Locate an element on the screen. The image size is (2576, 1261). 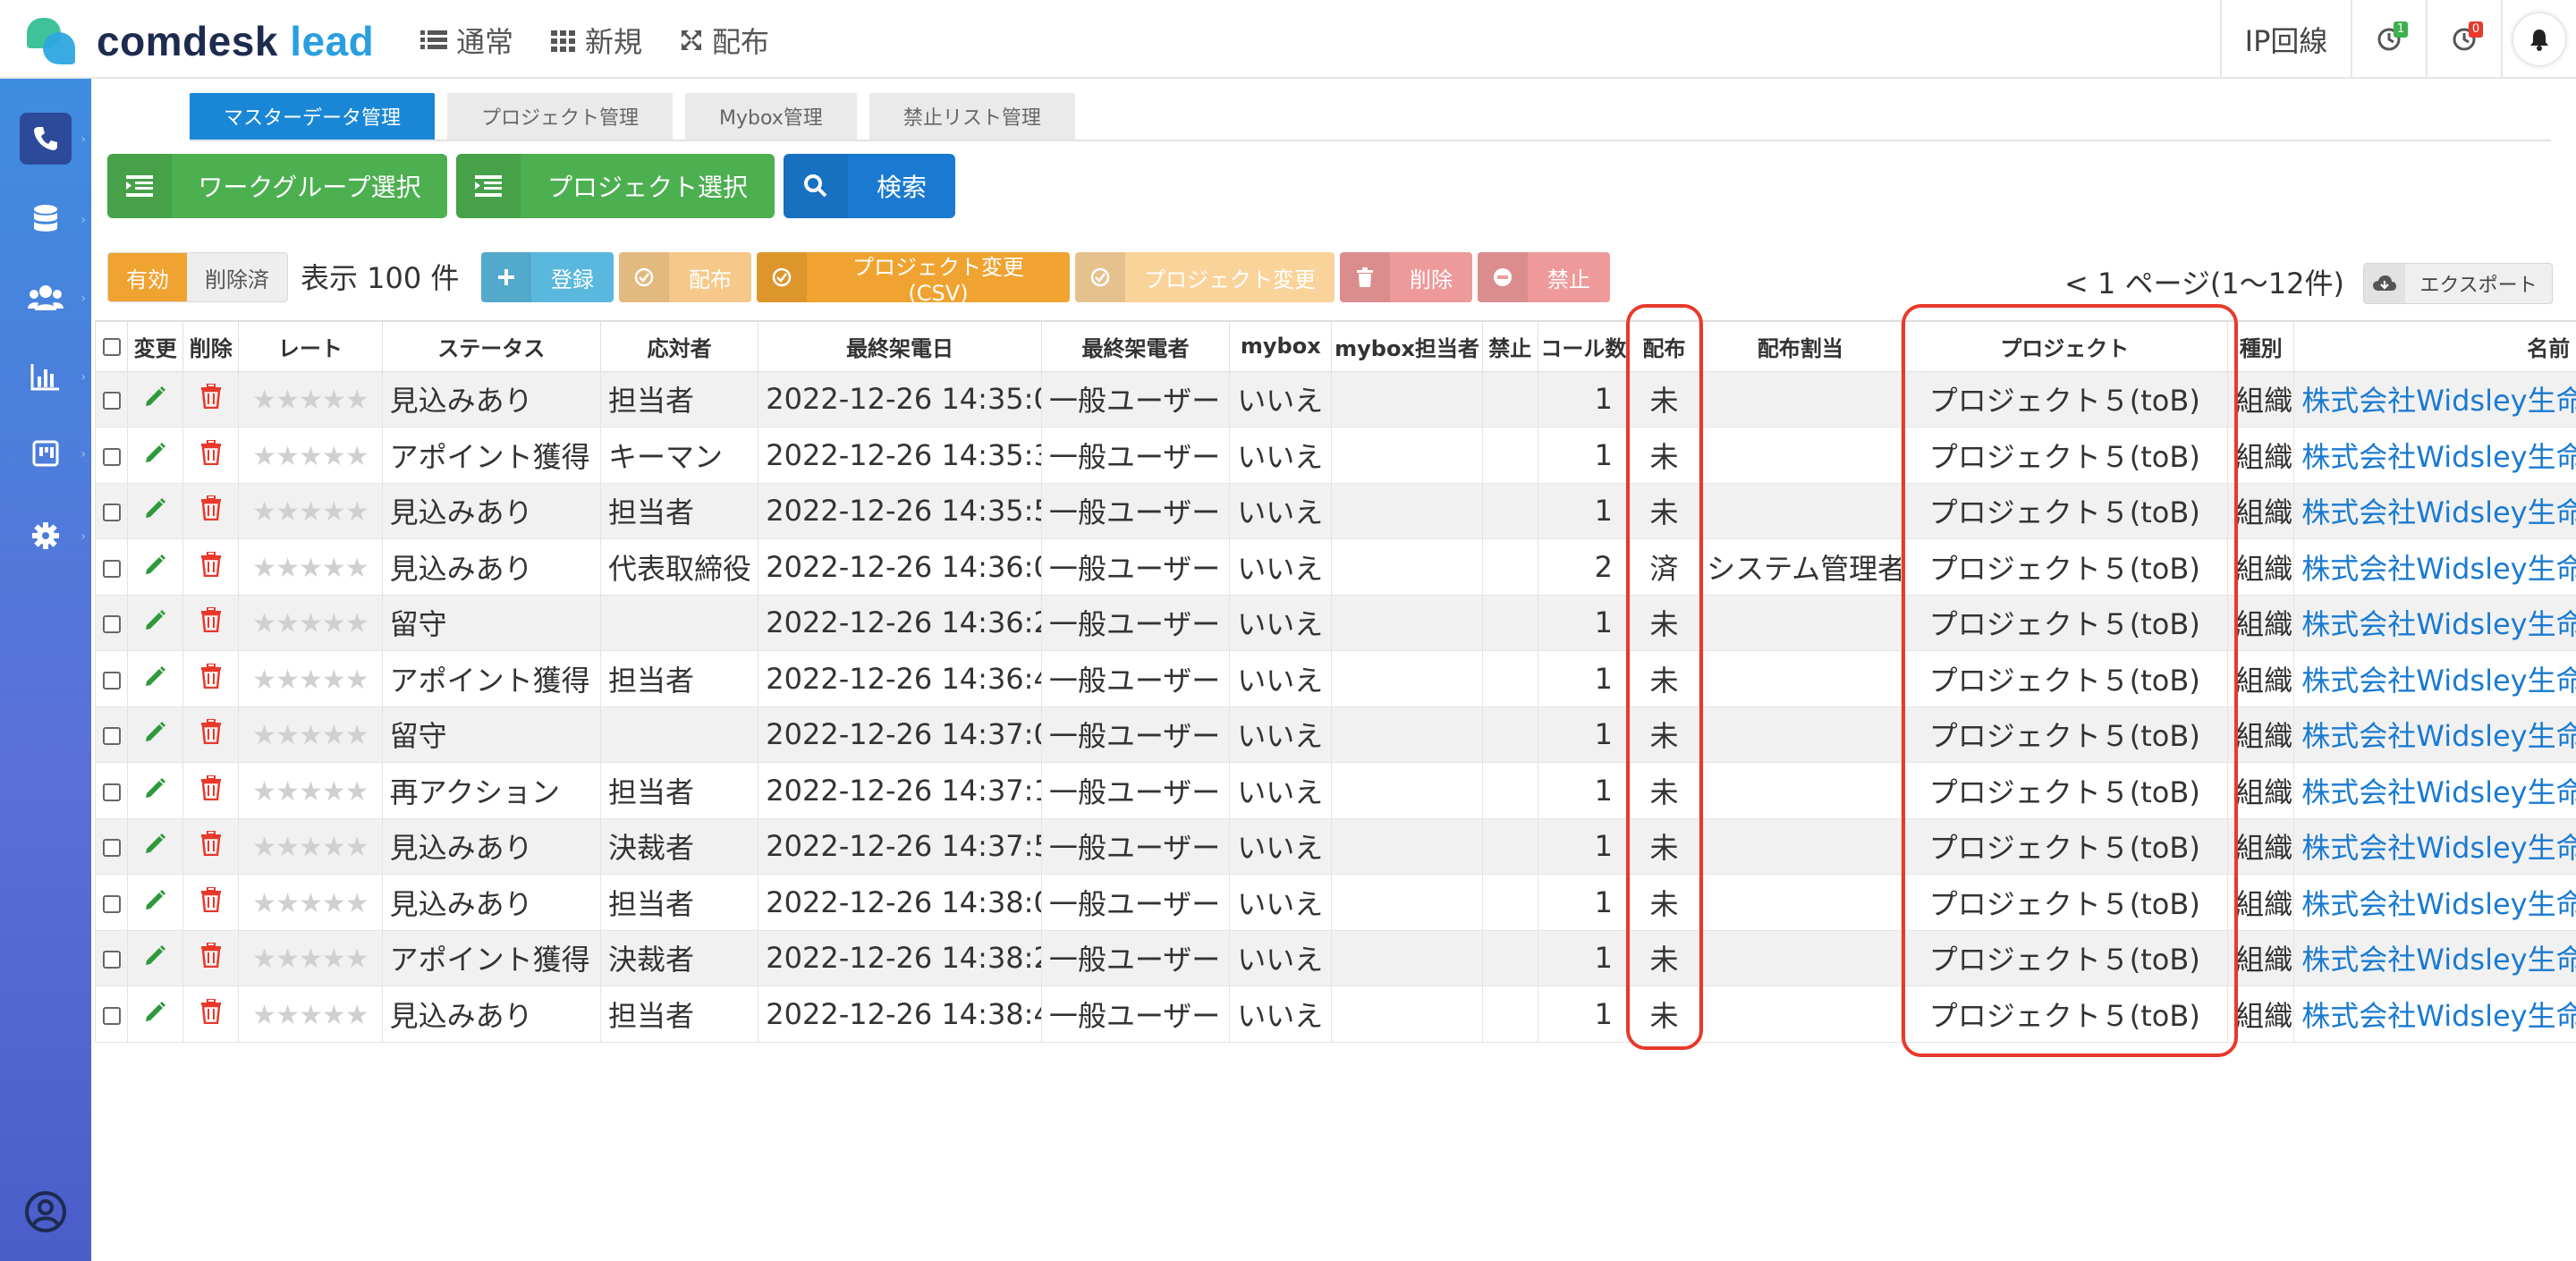
col-header: 禁止 is located at coordinates (1509, 346).